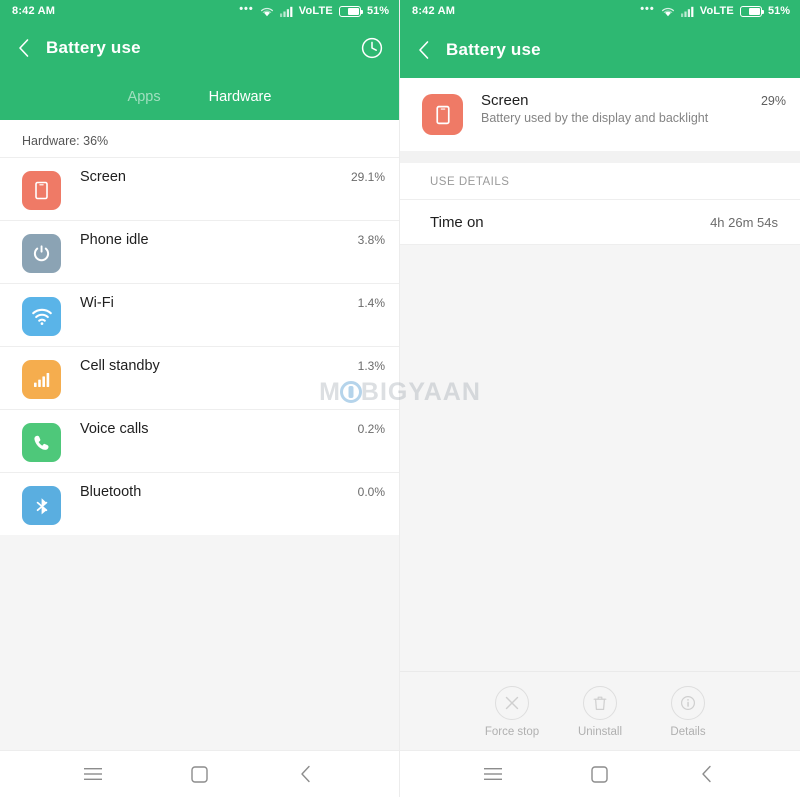 This screenshot has width=800, height=797. I want to click on force-stop-label: Force stop, so click(512, 732).